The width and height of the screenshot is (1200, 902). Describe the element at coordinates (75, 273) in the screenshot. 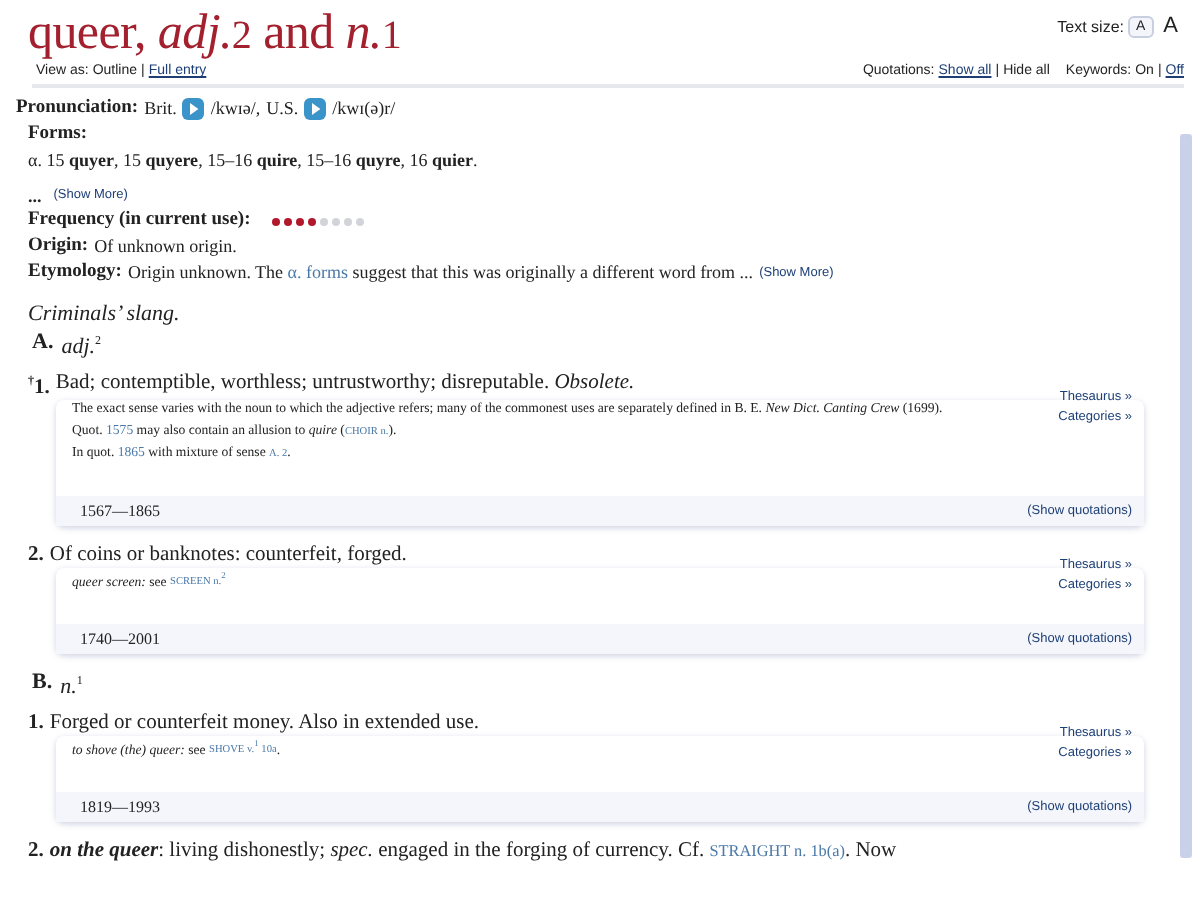

I see `etymology-label: Etymology:` at that location.